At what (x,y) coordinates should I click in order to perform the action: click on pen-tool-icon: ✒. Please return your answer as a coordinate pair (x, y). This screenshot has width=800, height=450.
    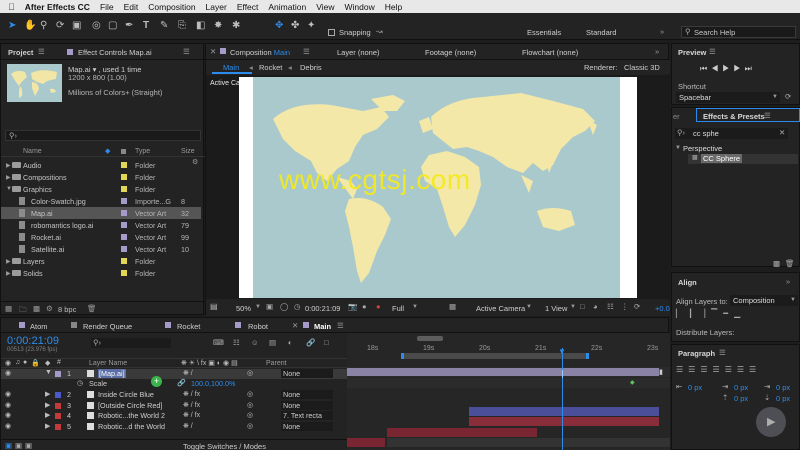
    Looking at the image, I should click on (129, 25).